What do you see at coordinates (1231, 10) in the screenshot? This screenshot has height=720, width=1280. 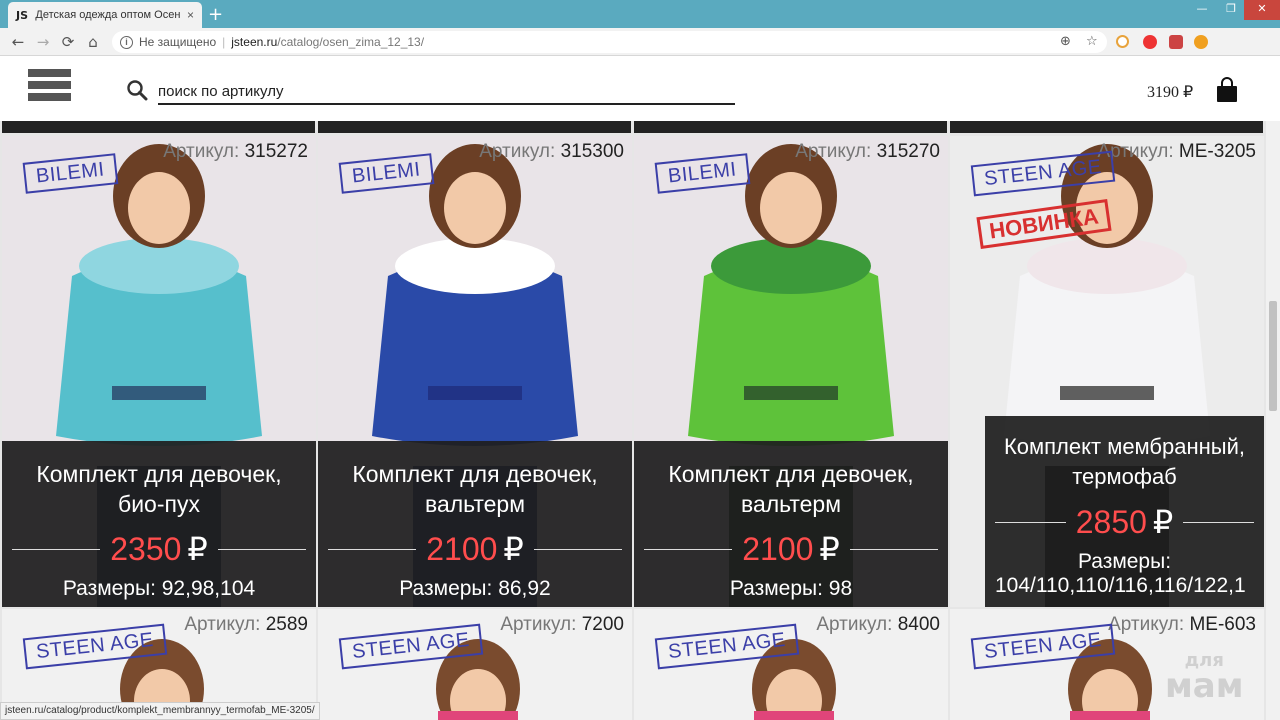 I see `window-maximize-button: ❐` at bounding box center [1231, 10].